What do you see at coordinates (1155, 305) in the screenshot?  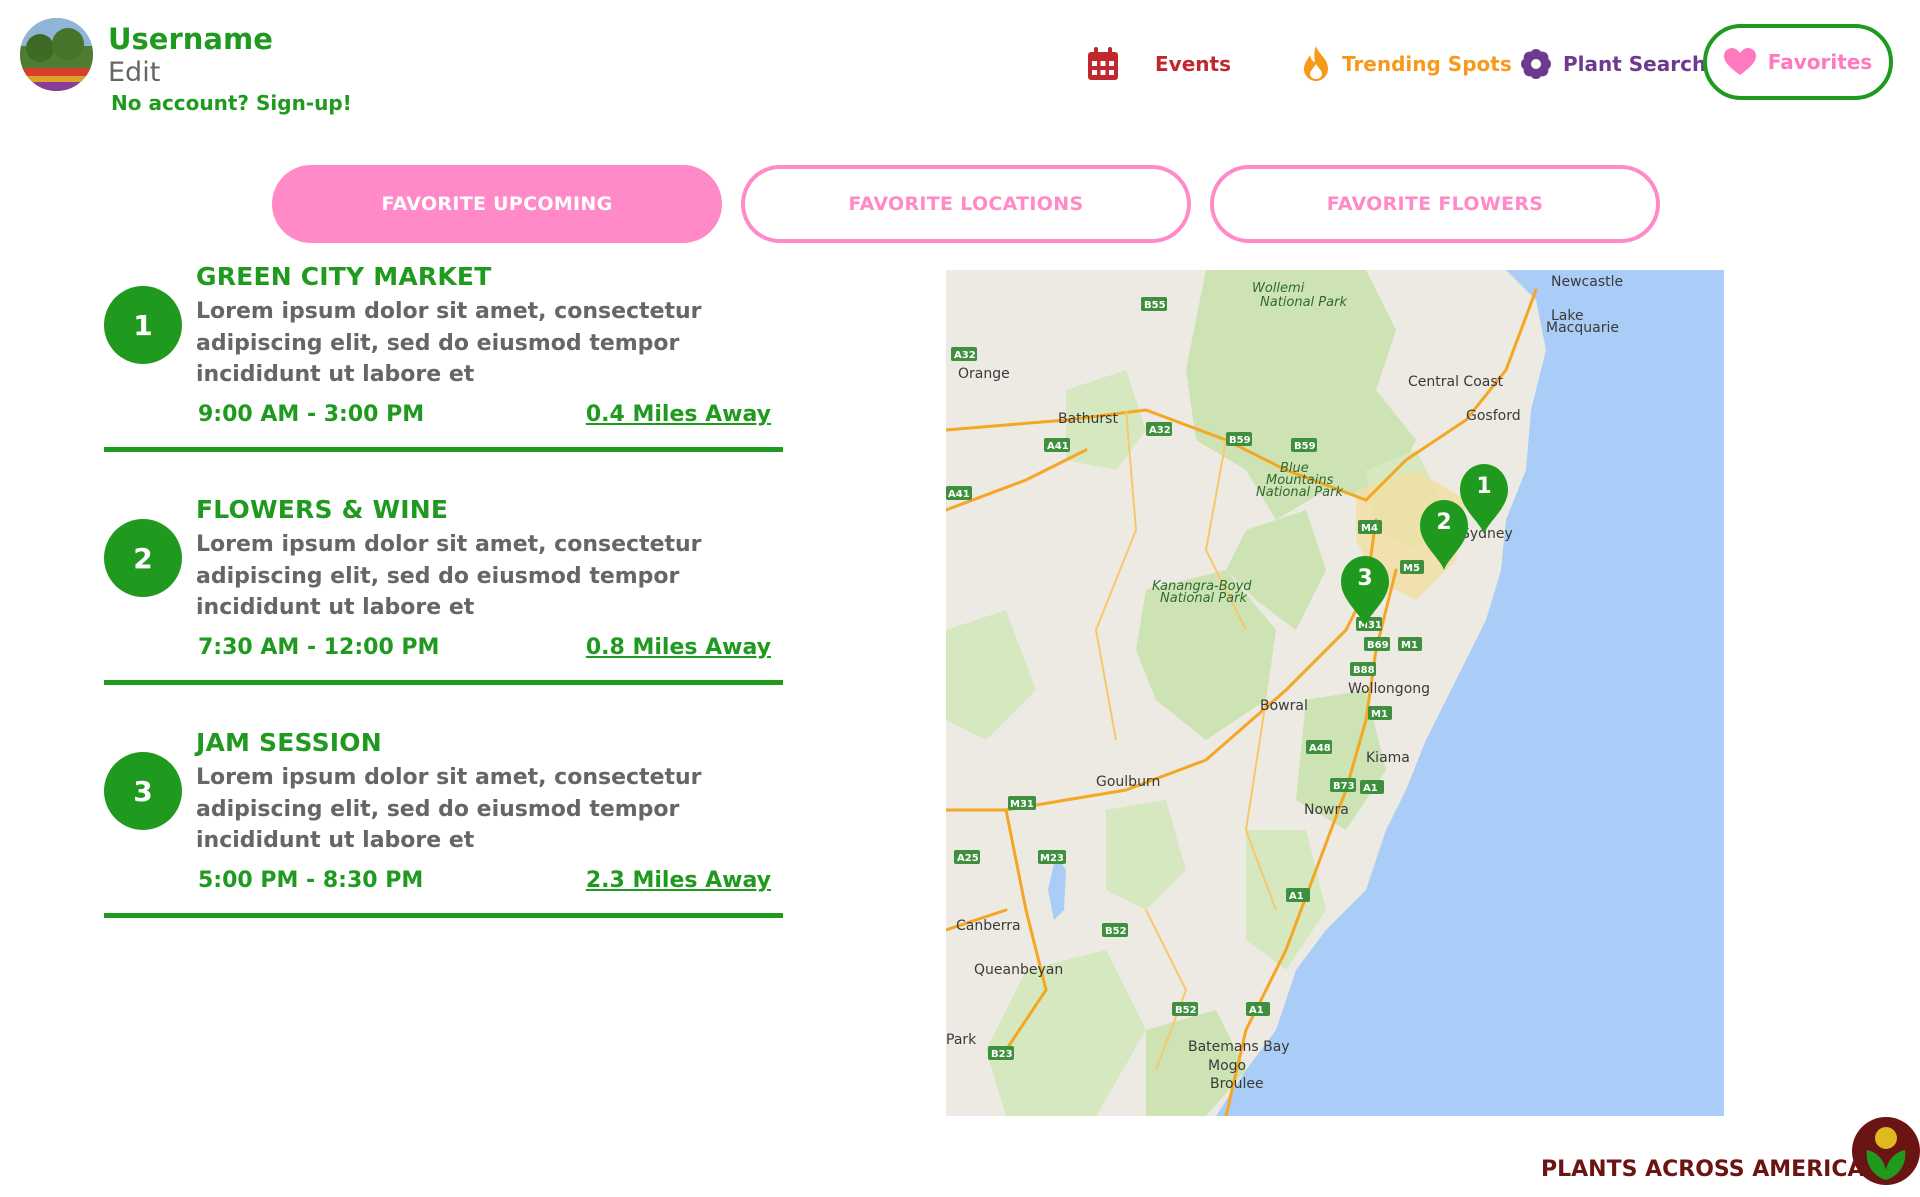 I see `svg-text: B55` at bounding box center [1155, 305].